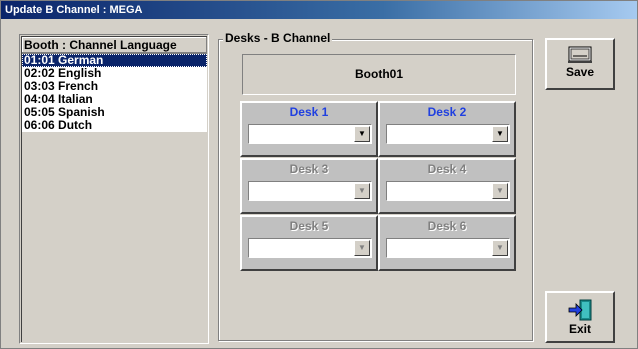 The image size is (638, 349). Describe the element at coordinates (310, 191) in the screenshot. I see `desk-3-select: ▼` at that location.